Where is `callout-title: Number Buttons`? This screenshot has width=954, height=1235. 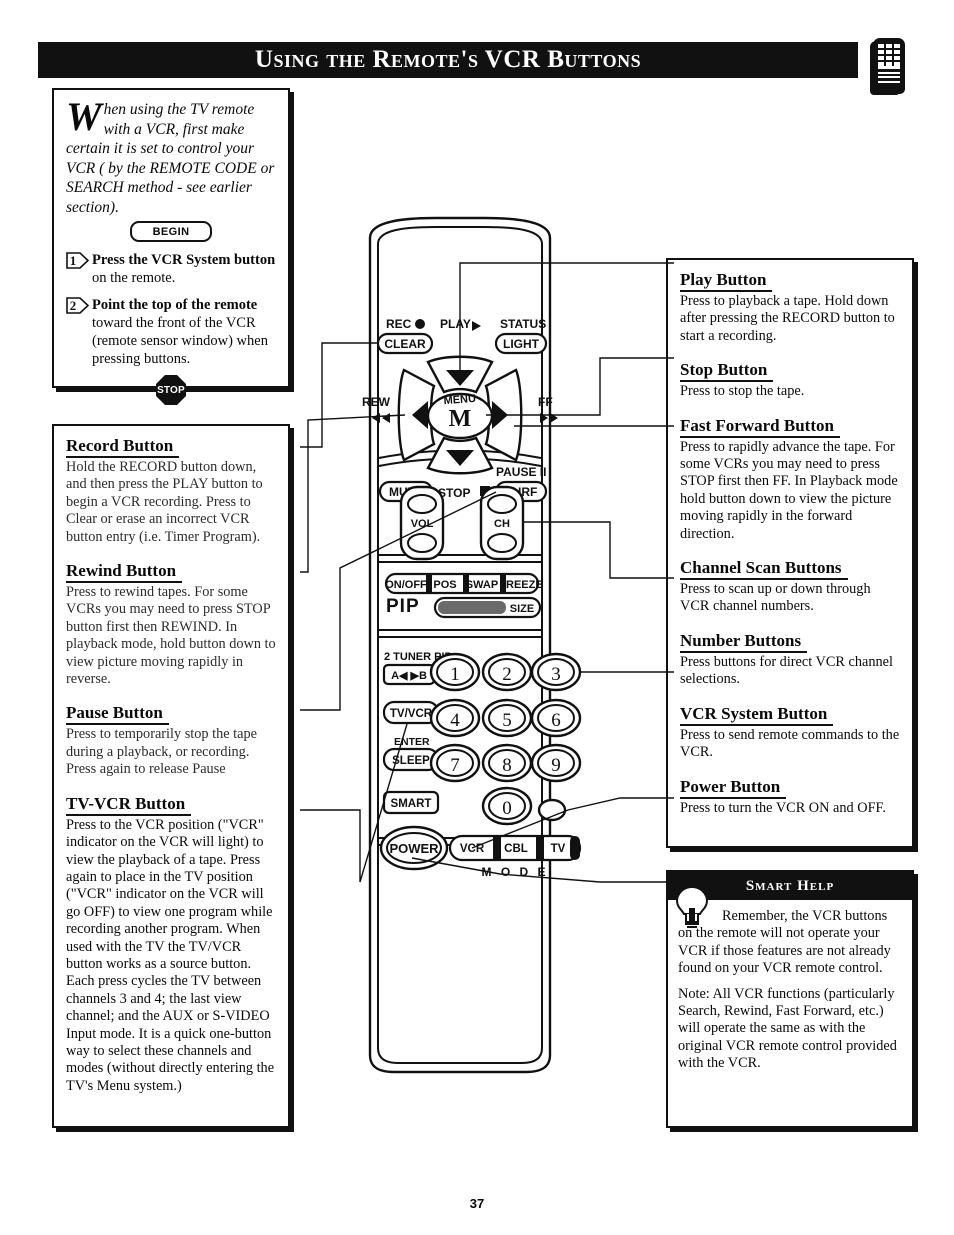
callout-title: Number Buttons is located at coordinates (744, 642).